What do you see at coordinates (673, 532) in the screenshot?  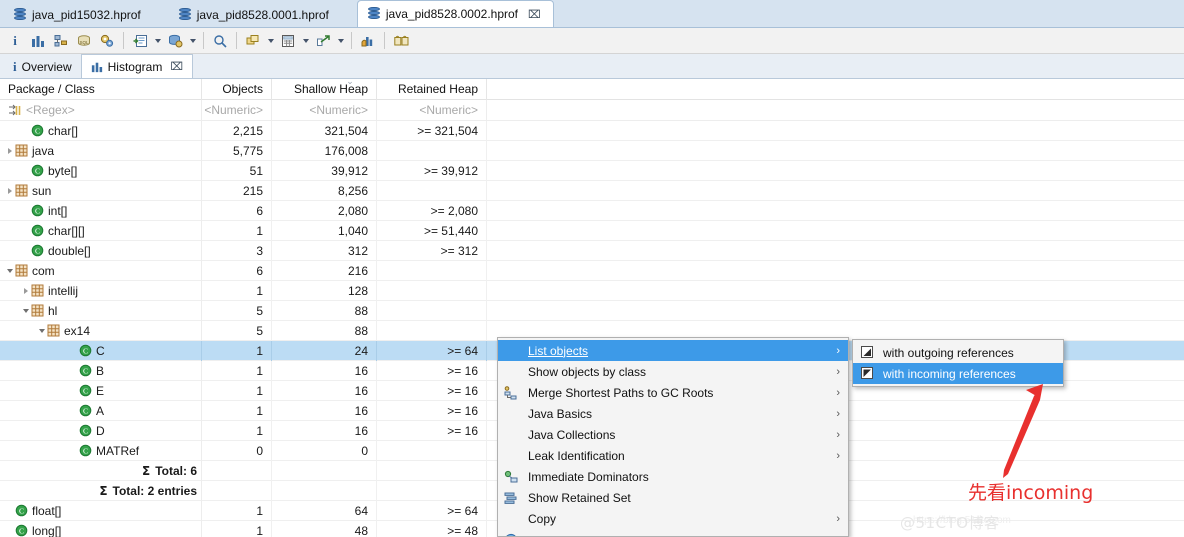 I see `menu-item-partial` at bounding box center [673, 532].